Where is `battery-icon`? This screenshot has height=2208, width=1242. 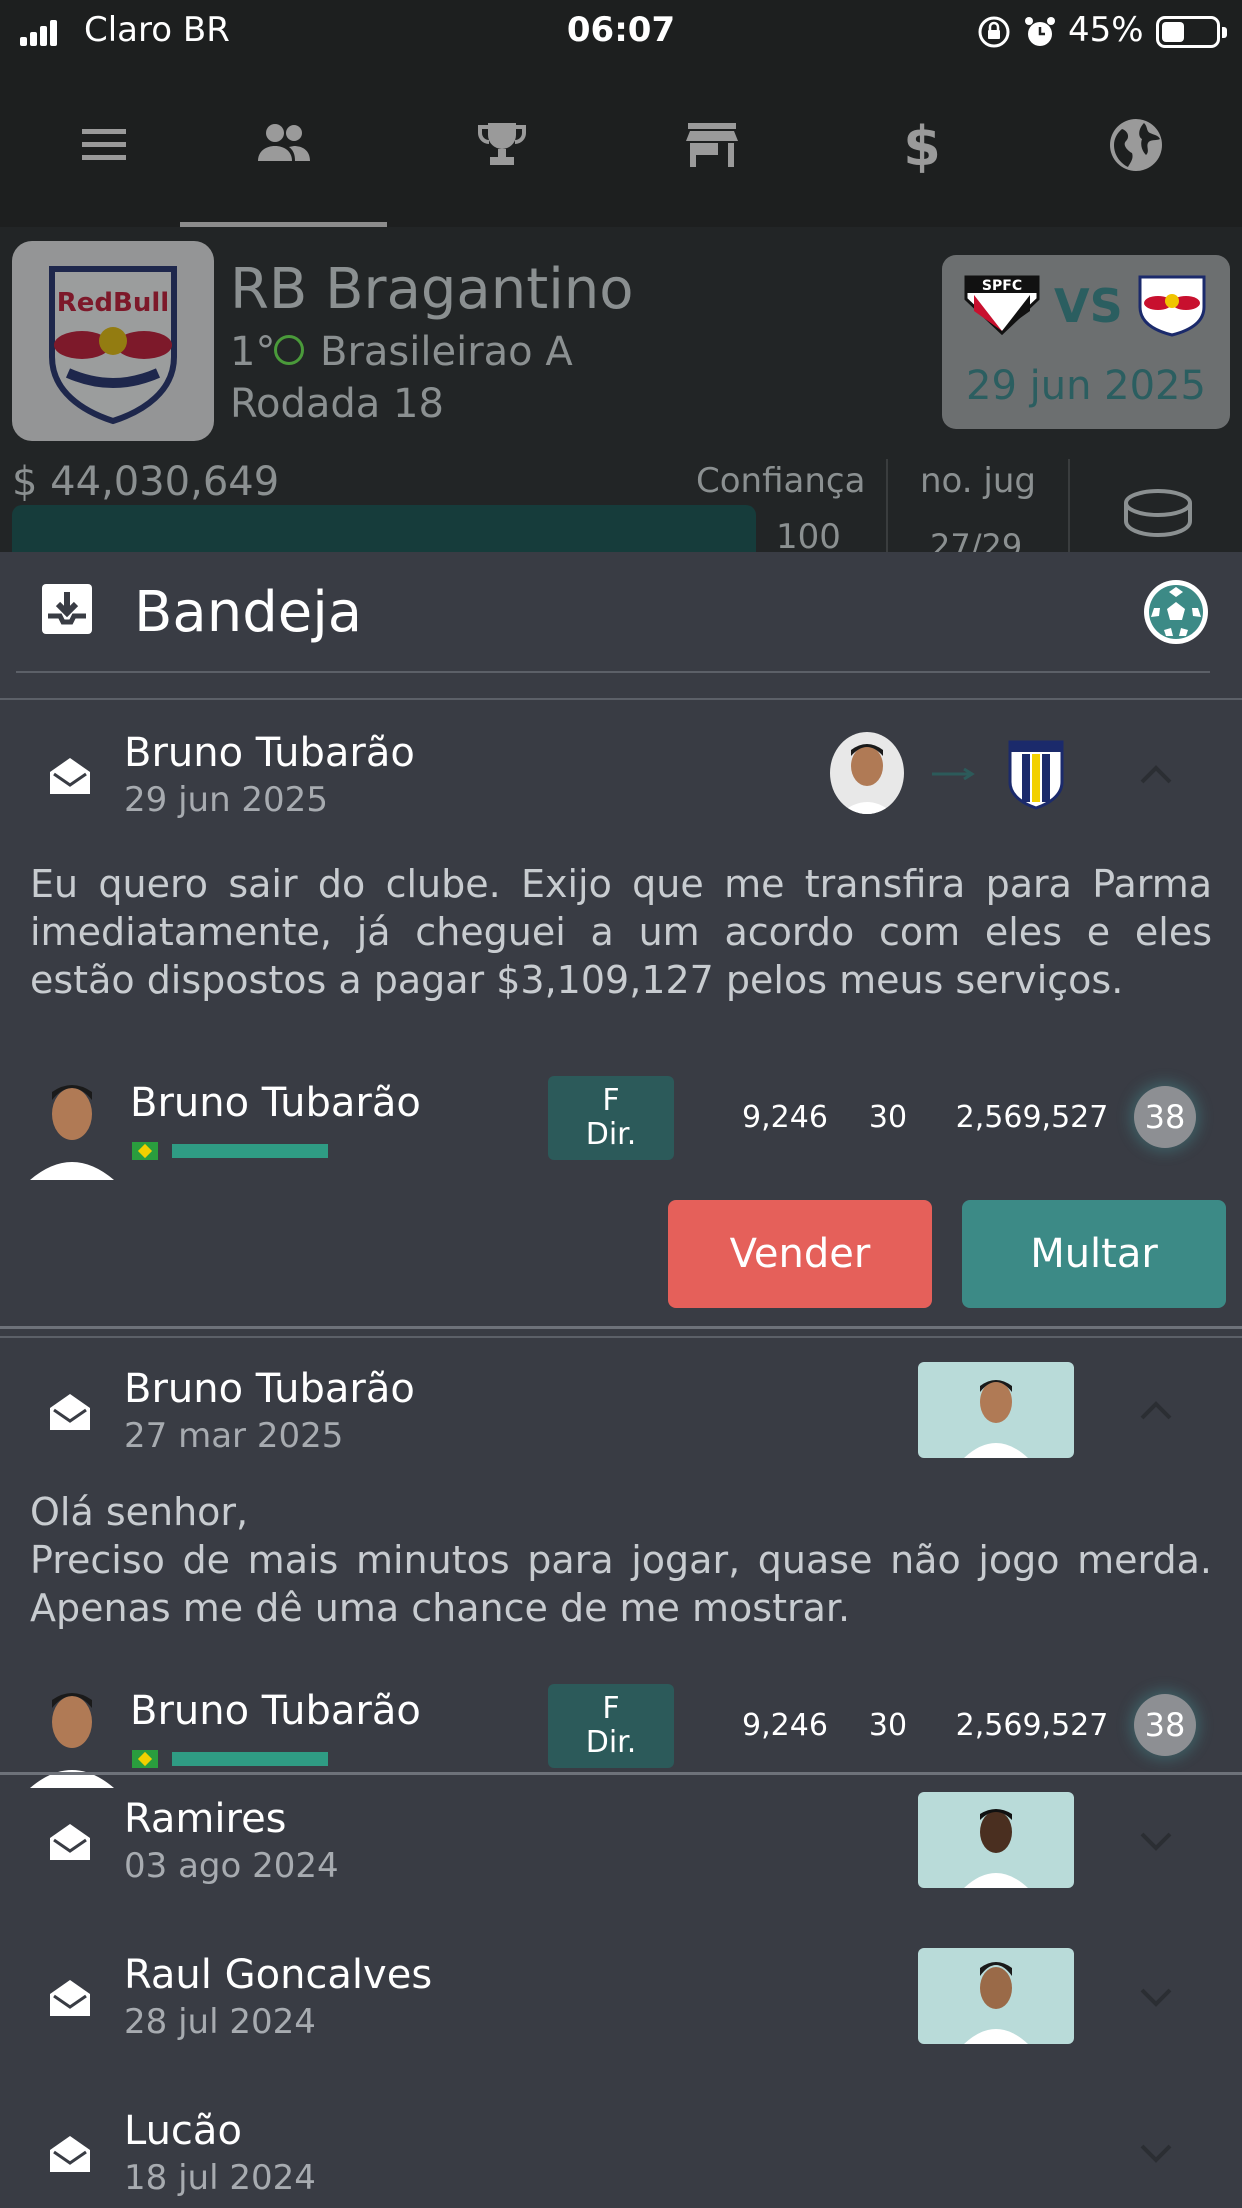 battery-icon is located at coordinates (1191, 32).